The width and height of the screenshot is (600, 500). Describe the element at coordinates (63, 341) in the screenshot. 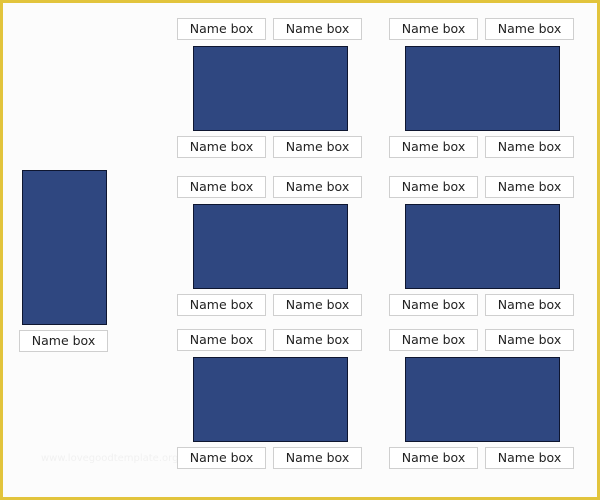

I see `name-box-single: Name box` at that location.